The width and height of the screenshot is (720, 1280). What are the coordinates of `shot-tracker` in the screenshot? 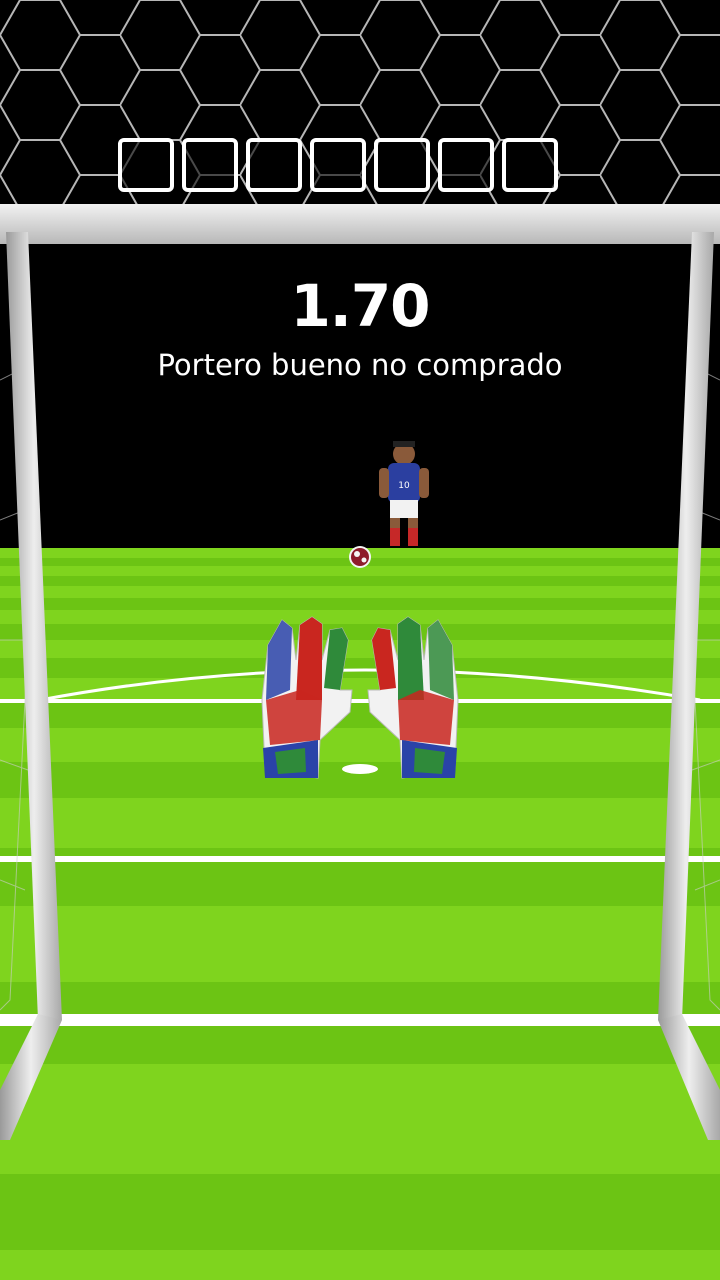 It's located at (338, 168).